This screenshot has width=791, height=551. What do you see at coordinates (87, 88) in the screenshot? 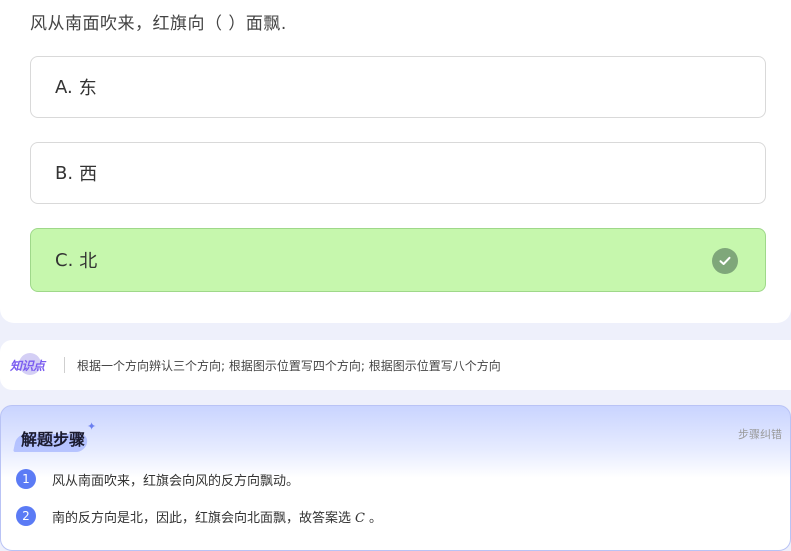
I see `option-text: 东` at bounding box center [87, 88].